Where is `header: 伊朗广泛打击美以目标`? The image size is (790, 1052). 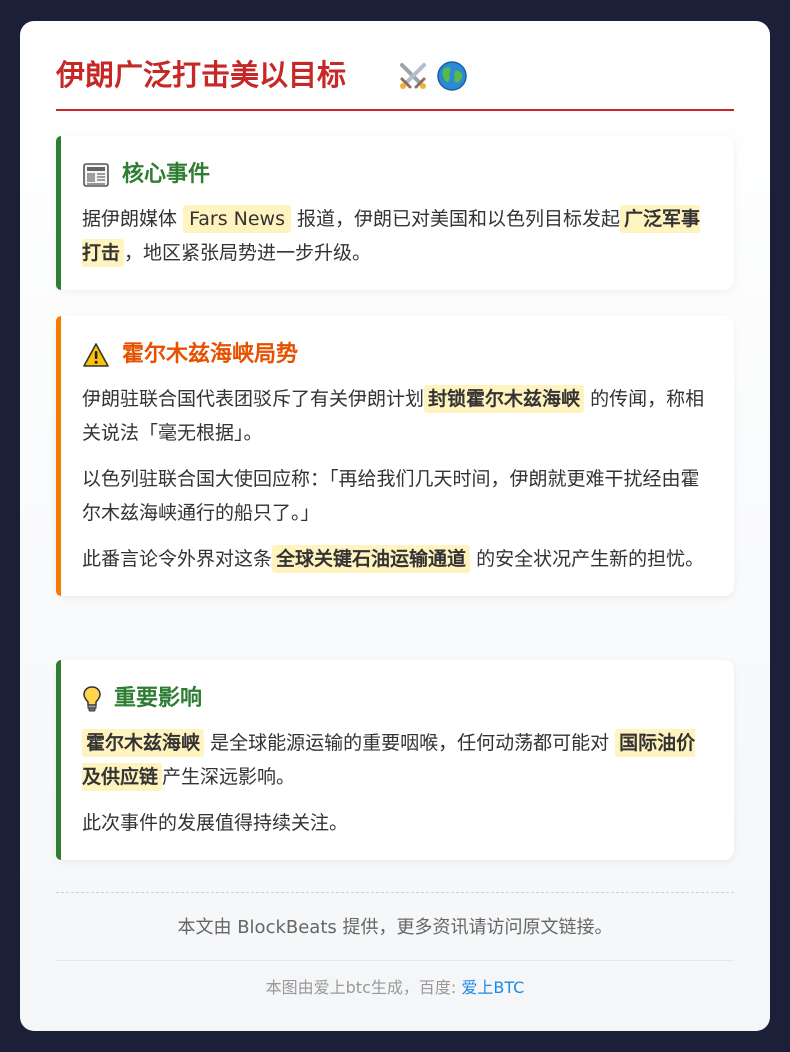
header: 伊朗广泛打击美以目标 is located at coordinates (395, 66).